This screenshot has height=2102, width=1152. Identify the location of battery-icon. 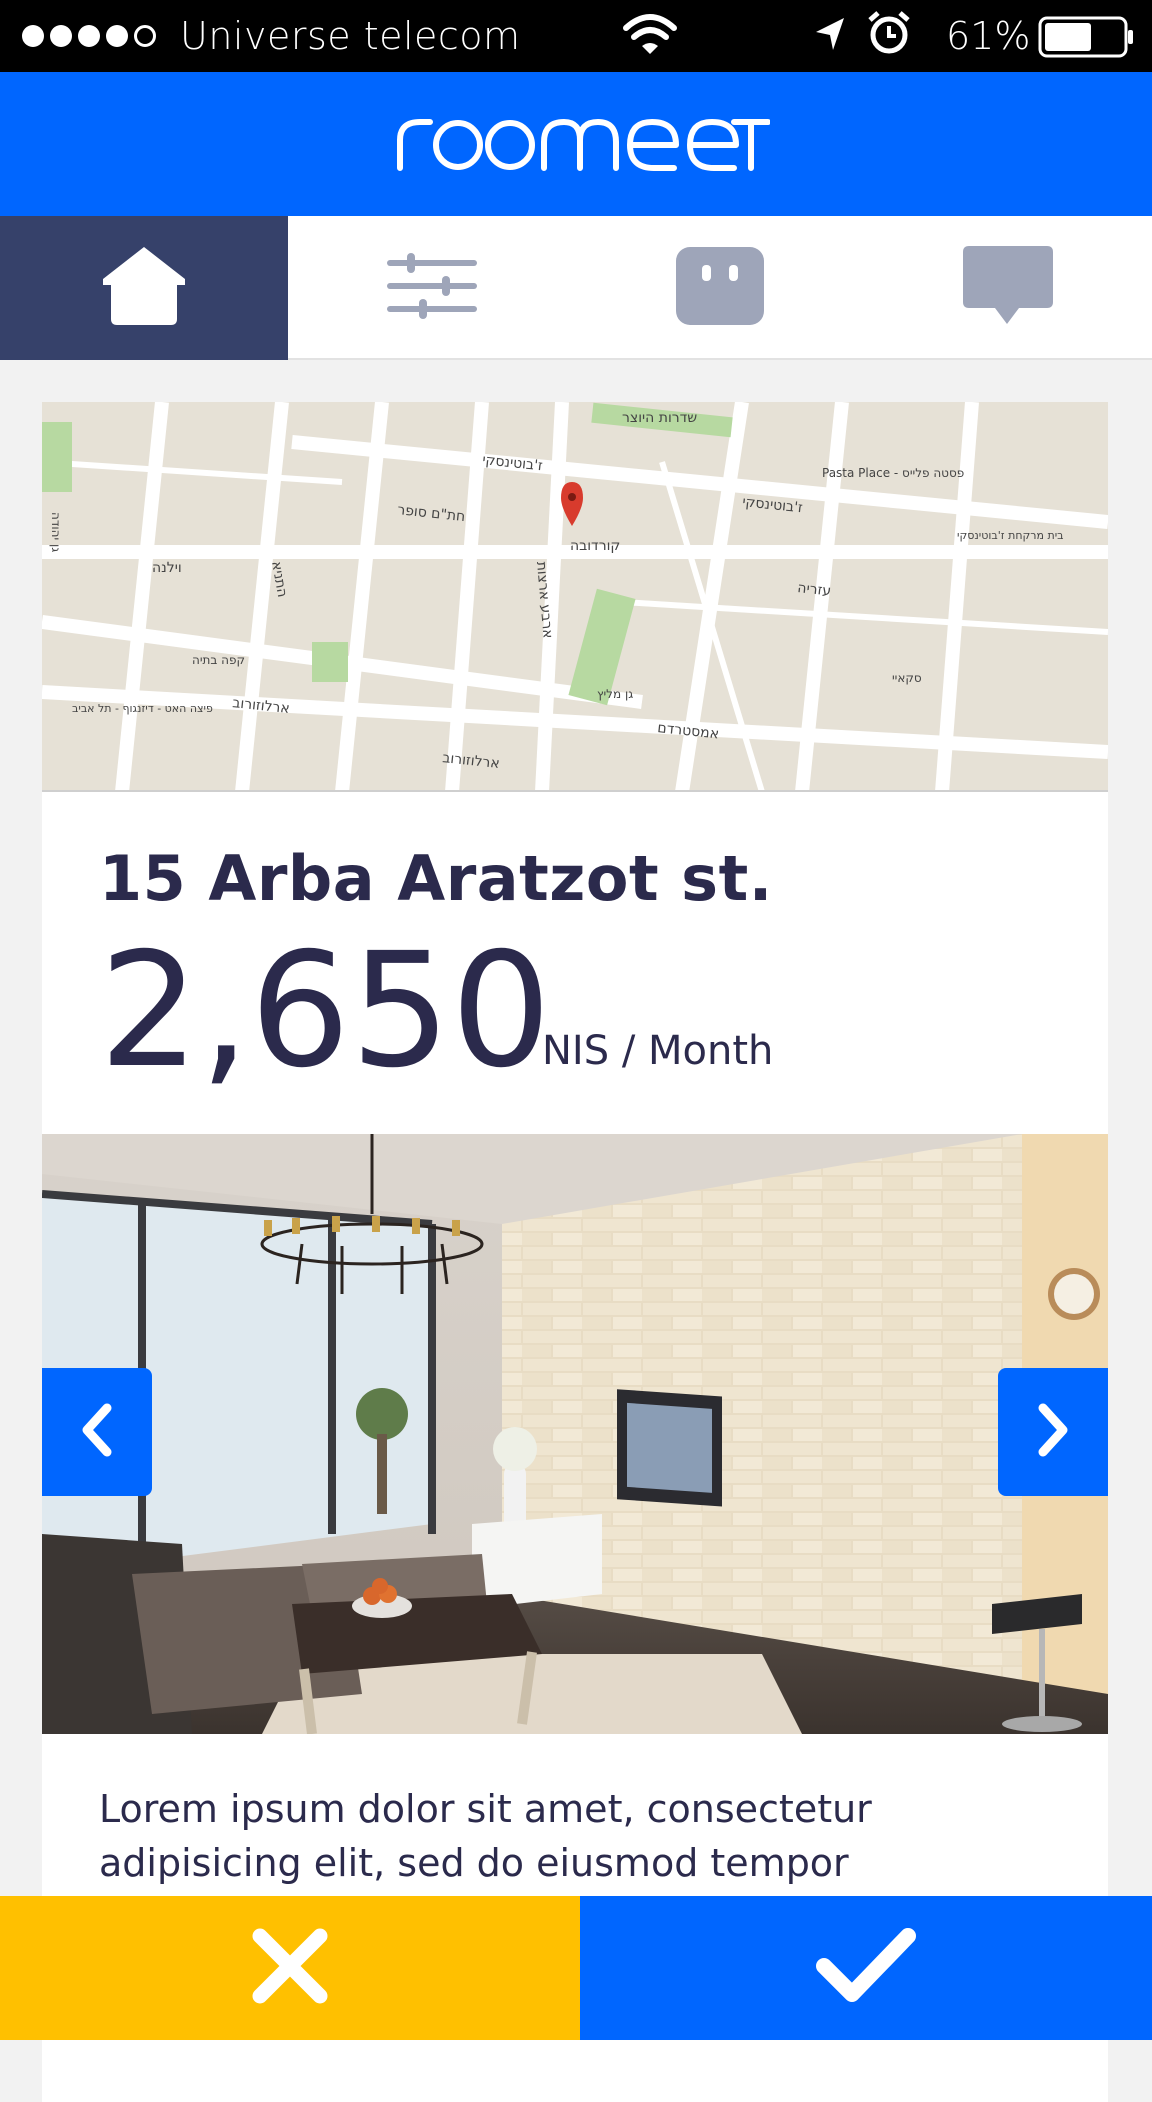
(1087, 41).